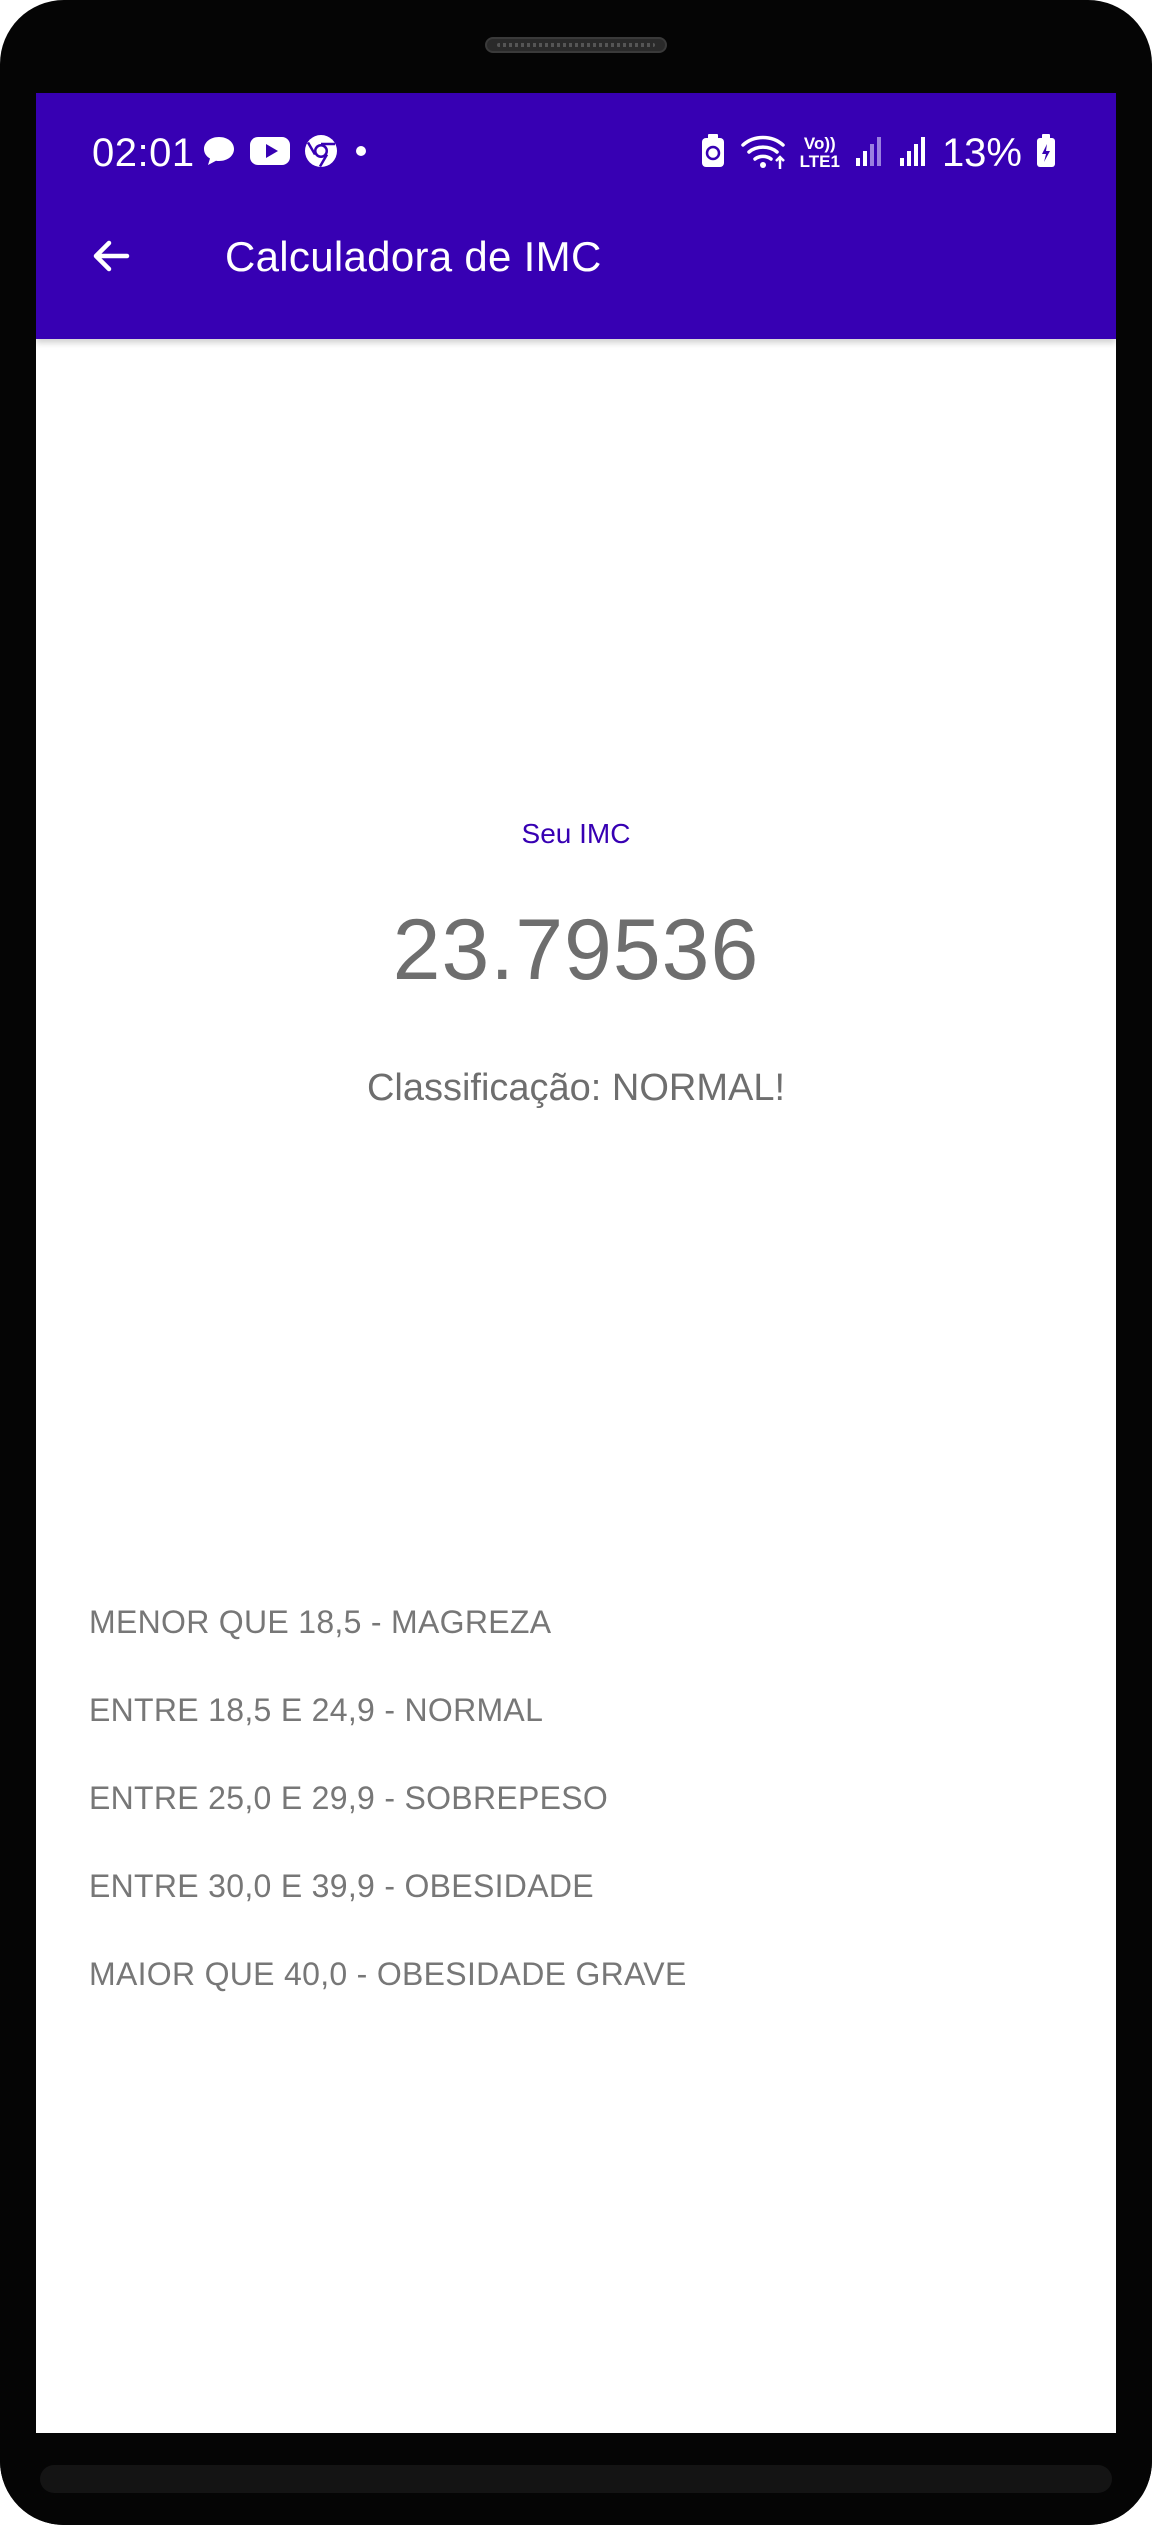 This screenshot has height=2525, width=1152. I want to click on battery-percentage: 13%, so click(981, 152).